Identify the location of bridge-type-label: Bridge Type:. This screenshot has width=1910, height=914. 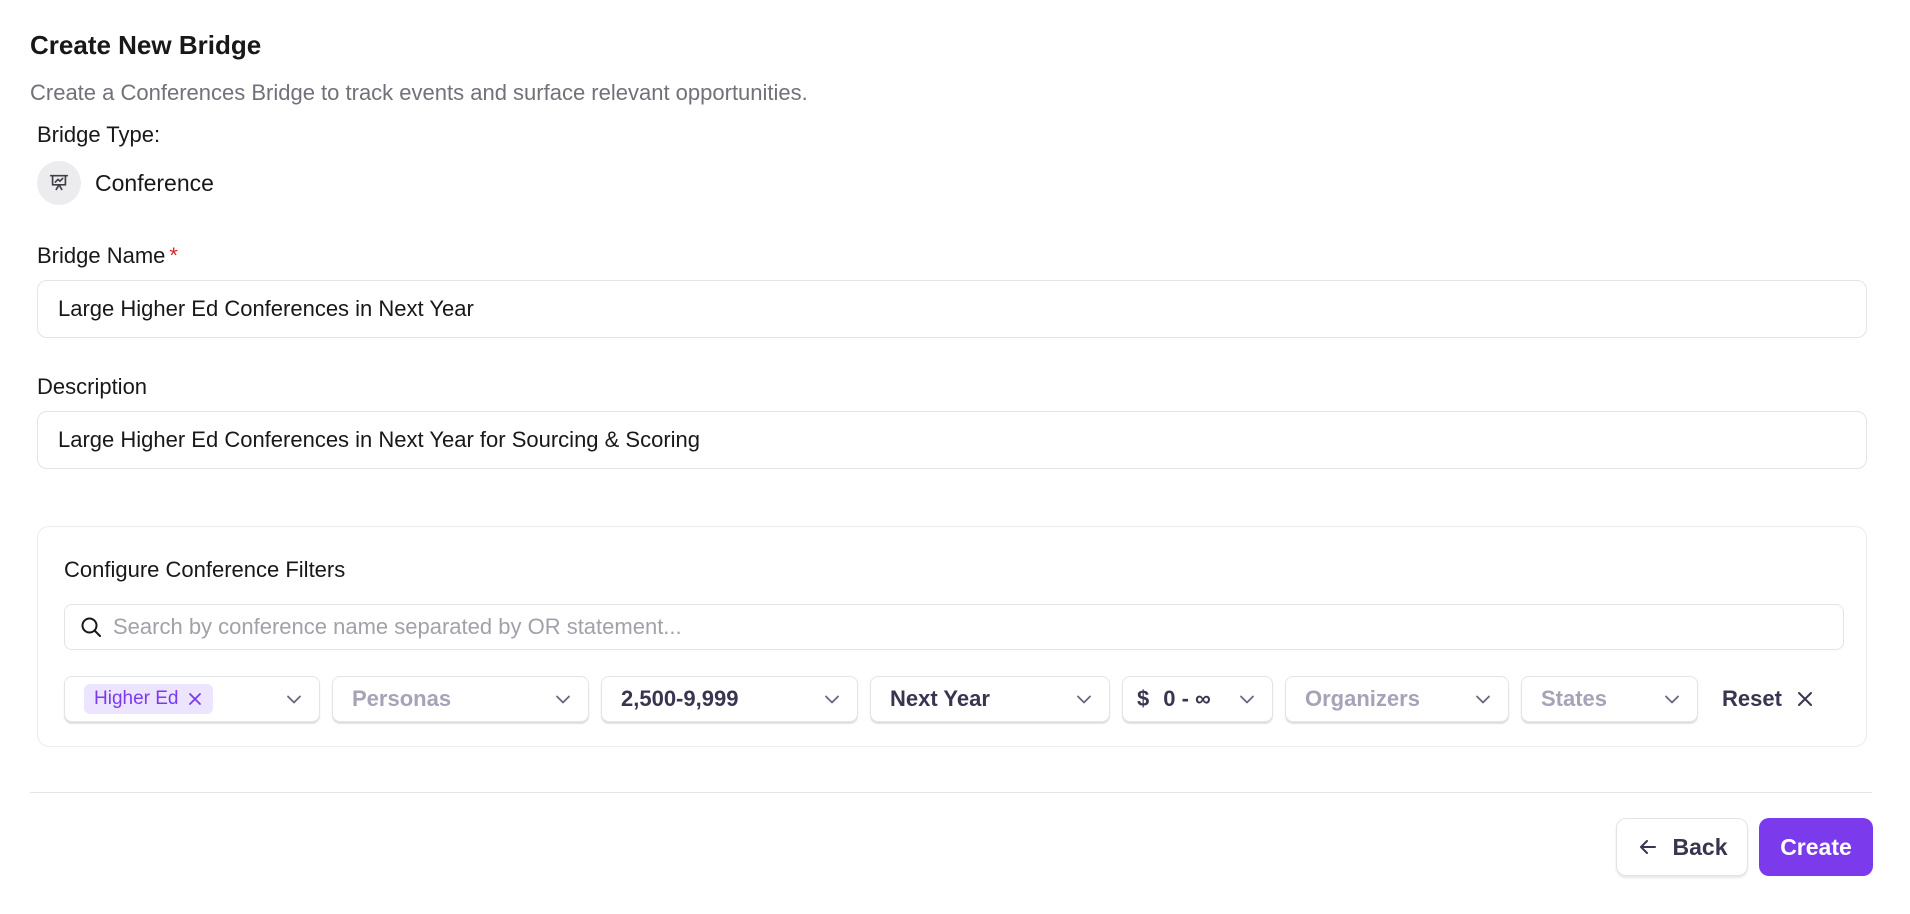
(99, 134).